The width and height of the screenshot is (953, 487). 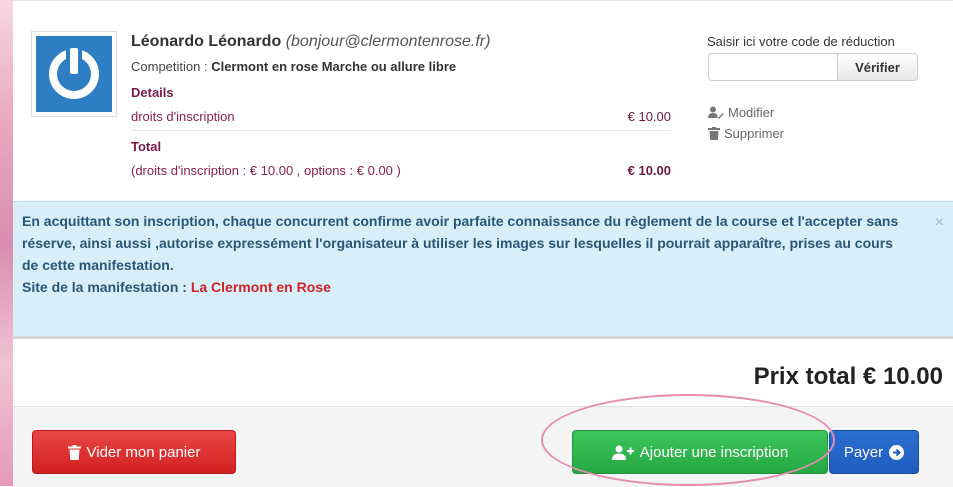 What do you see at coordinates (152, 92) in the screenshot?
I see `details-title: Details` at bounding box center [152, 92].